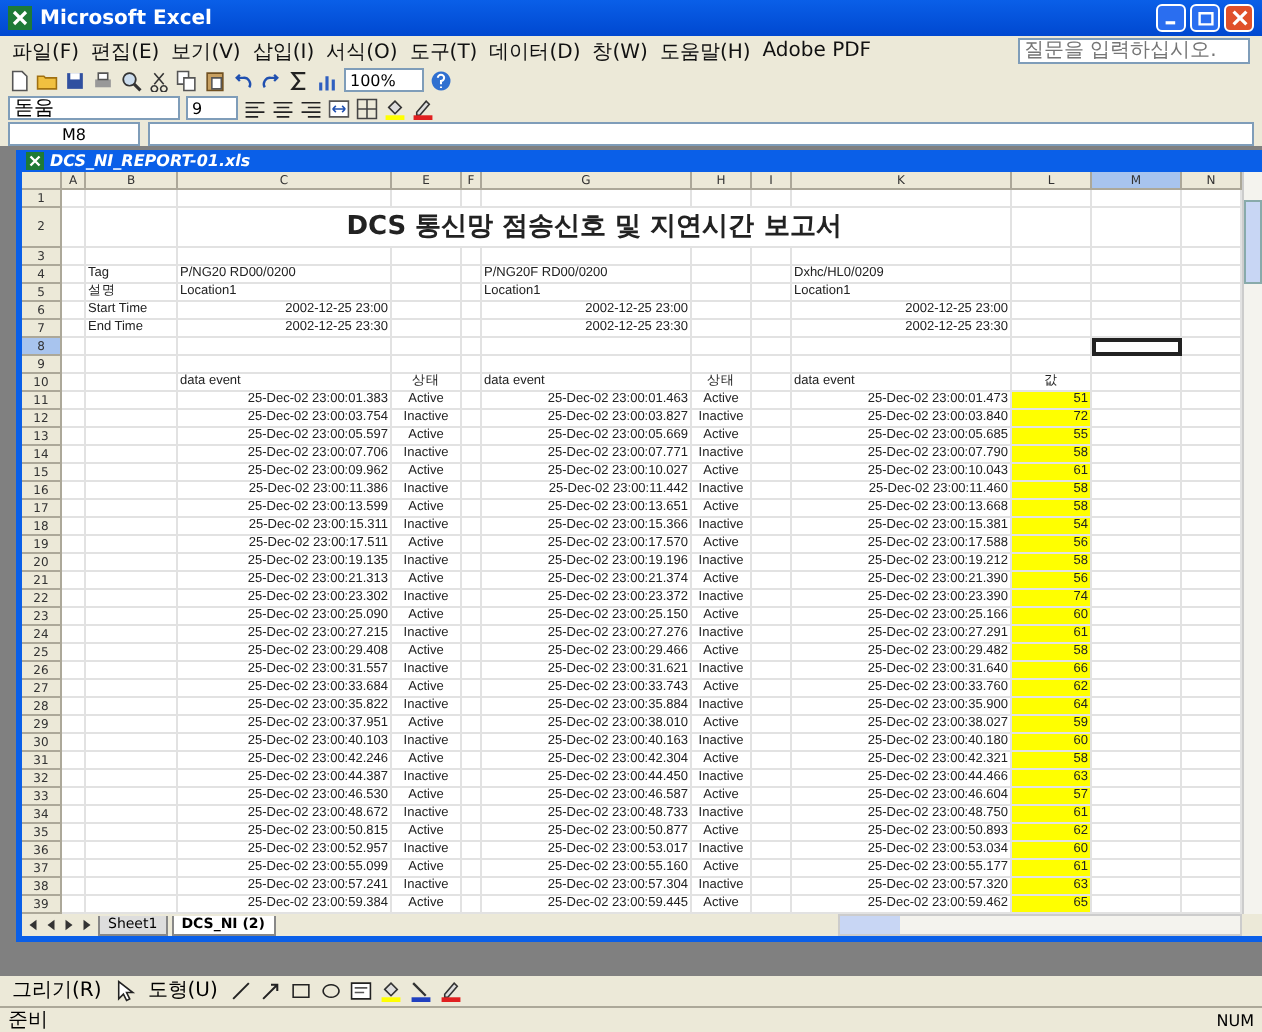 This screenshot has width=1262, height=1032. What do you see at coordinates (103, 80) in the screenshot?
I see `printer-icon` at bounding box center [103, 80].